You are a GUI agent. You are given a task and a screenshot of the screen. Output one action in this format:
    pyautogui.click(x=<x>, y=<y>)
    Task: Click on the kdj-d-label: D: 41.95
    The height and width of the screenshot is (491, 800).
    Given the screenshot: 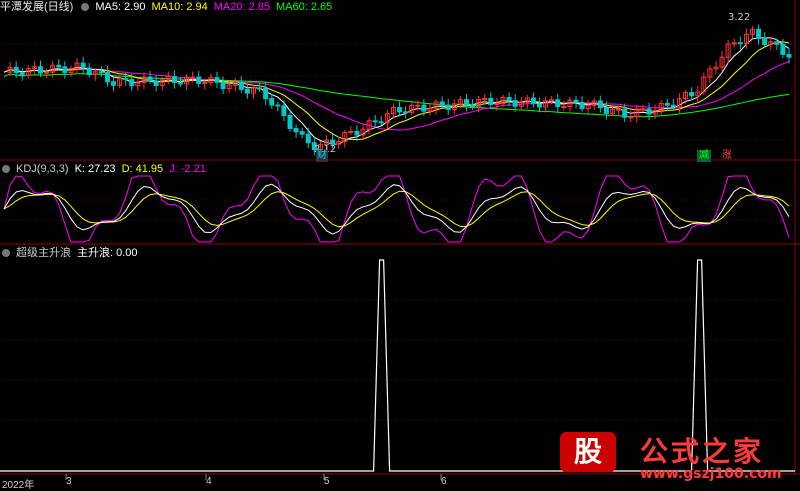 What is the action you would take?
    pyautogui.click(x=142, y=169)
    